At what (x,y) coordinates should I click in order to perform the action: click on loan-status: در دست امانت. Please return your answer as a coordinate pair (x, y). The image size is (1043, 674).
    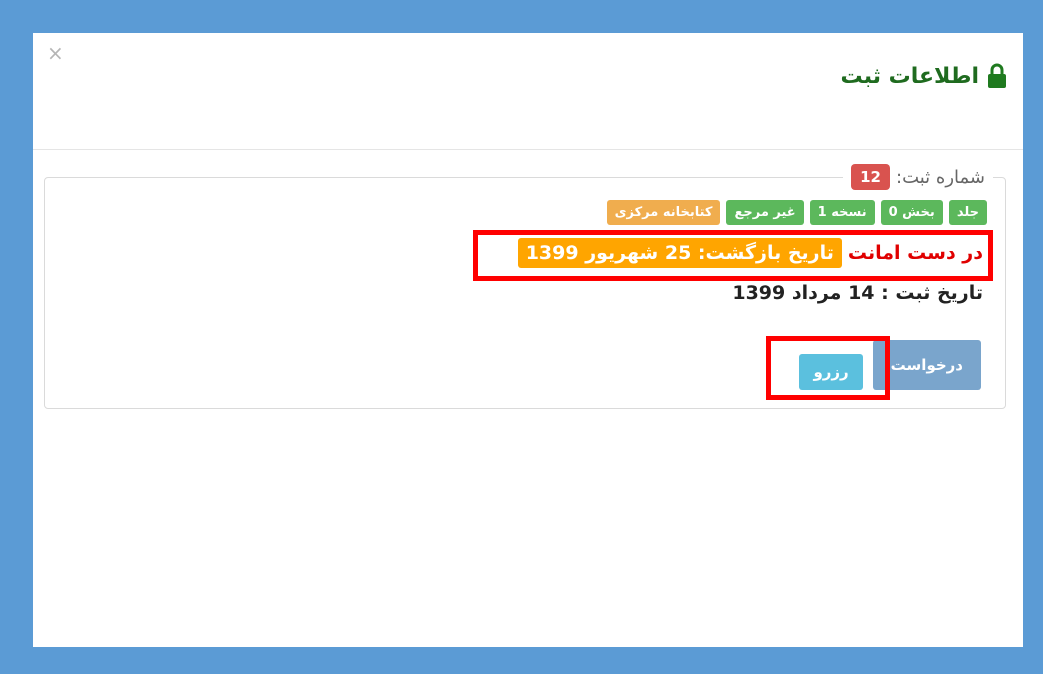
    Looking at the image, I should click on (915, 253).